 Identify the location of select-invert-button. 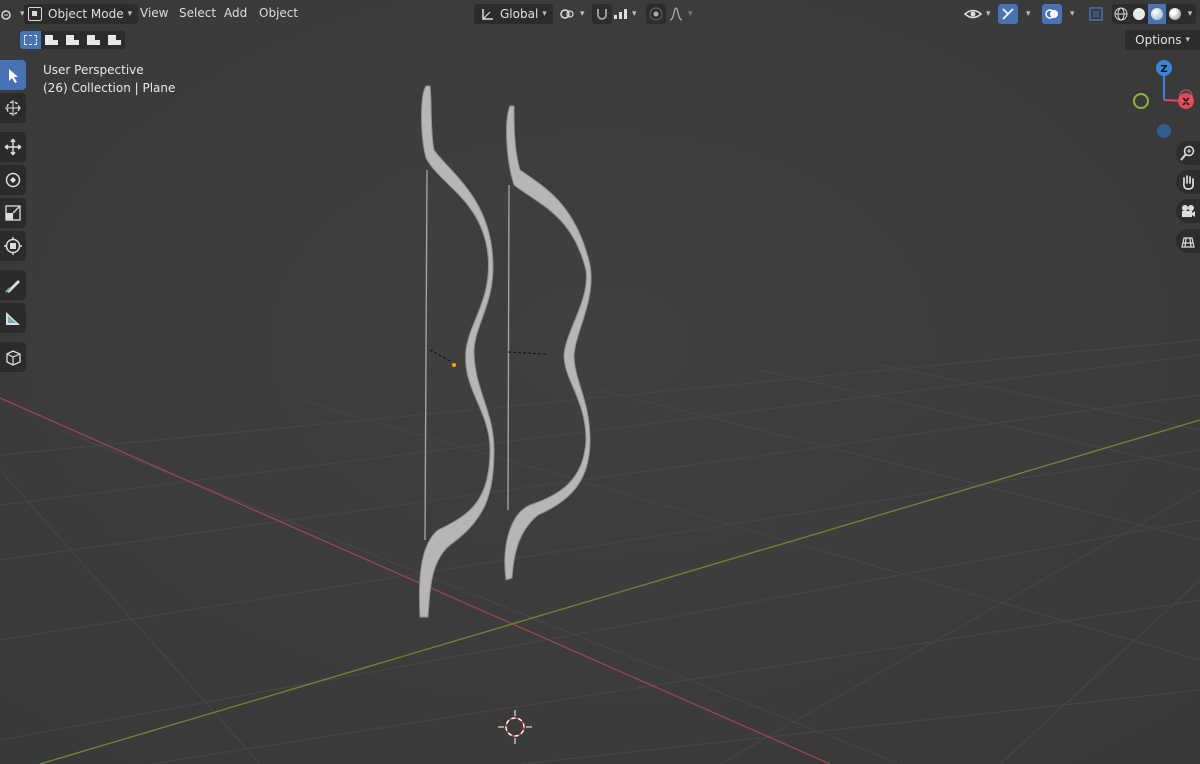
(93, 40).